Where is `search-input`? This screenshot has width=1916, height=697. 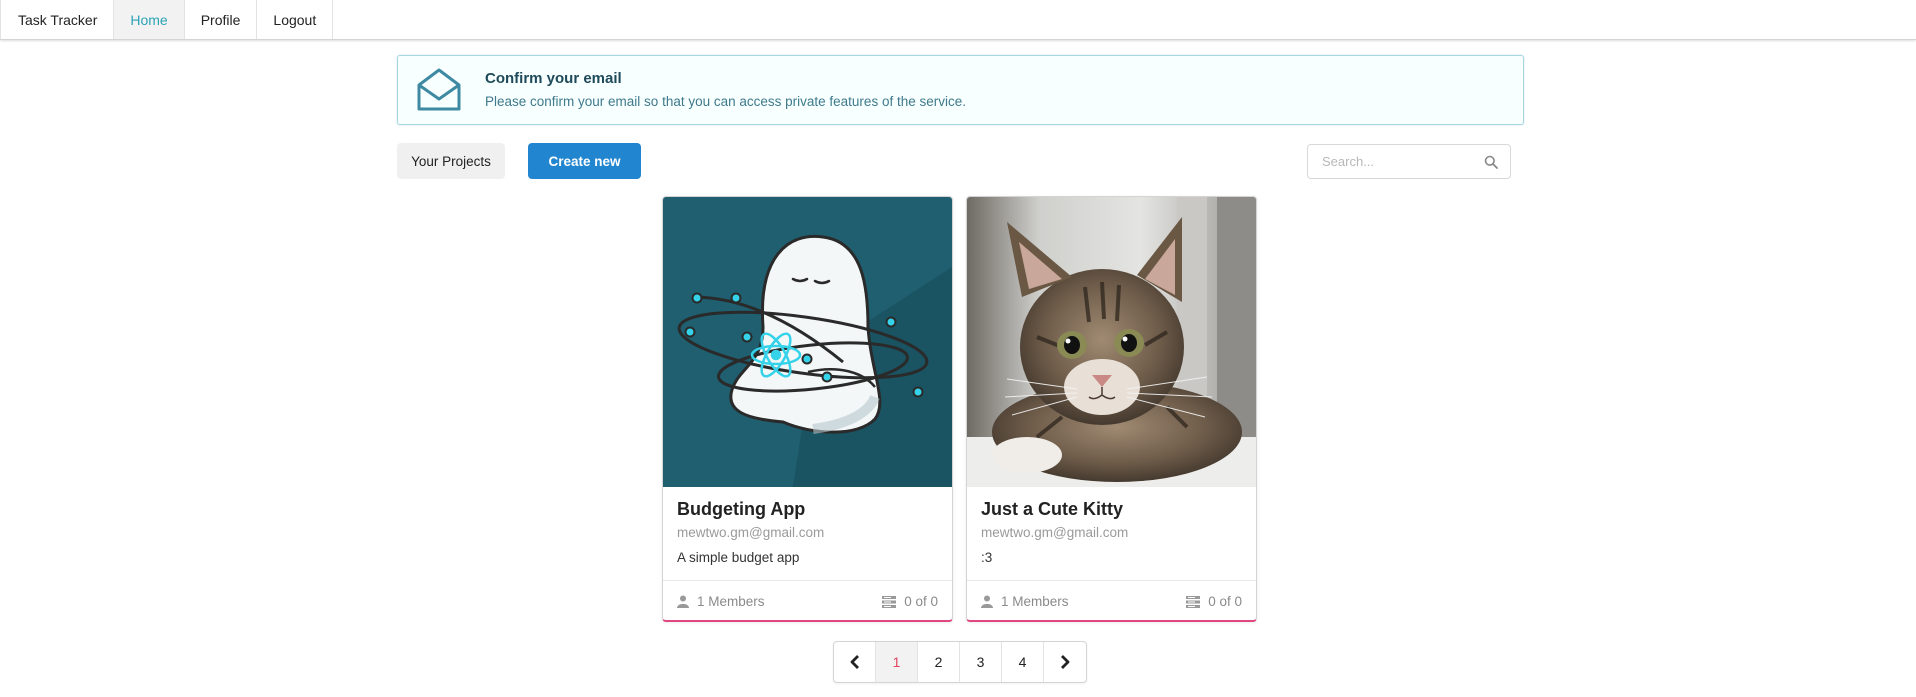 search-input is located at coordinates (1393, 161).